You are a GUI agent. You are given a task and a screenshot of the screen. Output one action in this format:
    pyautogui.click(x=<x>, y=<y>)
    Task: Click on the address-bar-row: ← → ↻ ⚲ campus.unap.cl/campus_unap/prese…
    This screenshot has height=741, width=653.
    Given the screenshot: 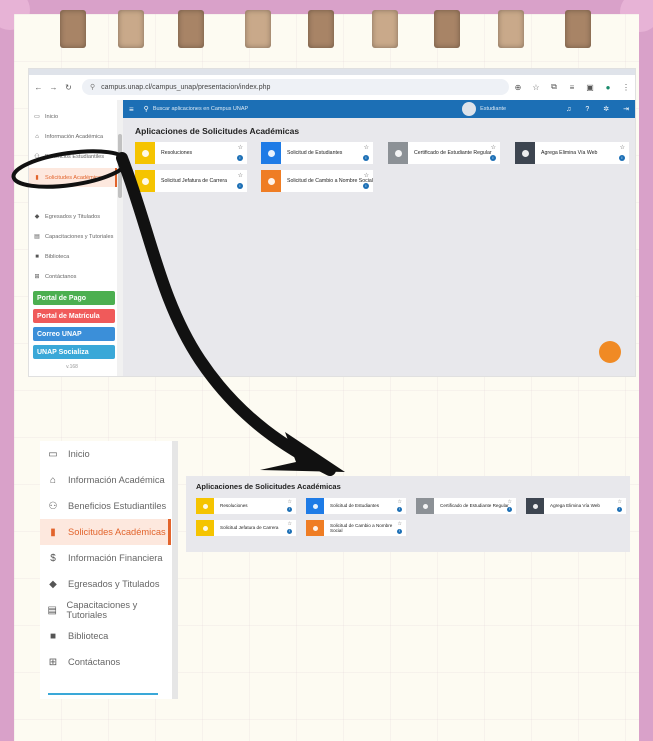 What is the action you would take?
    pyautogui.click(x=332, y=87)
    